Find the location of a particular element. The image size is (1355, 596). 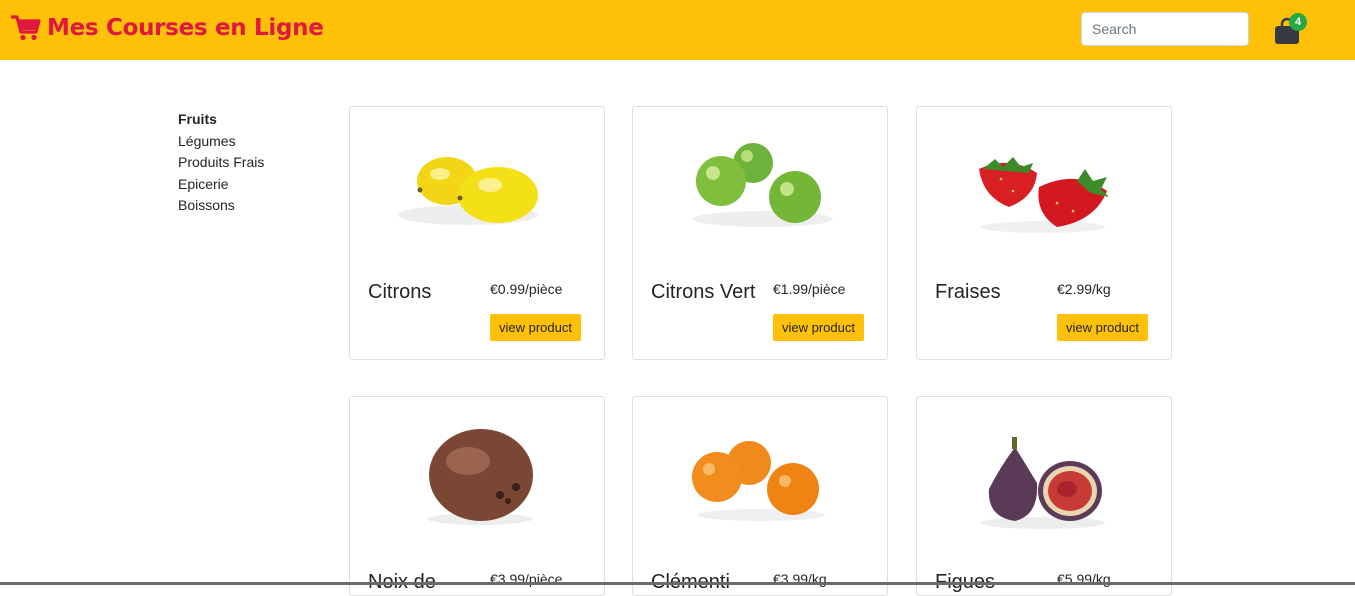

product-card: Citrons Vert €1.99/pièce view product is located at coordinates (760, 233).